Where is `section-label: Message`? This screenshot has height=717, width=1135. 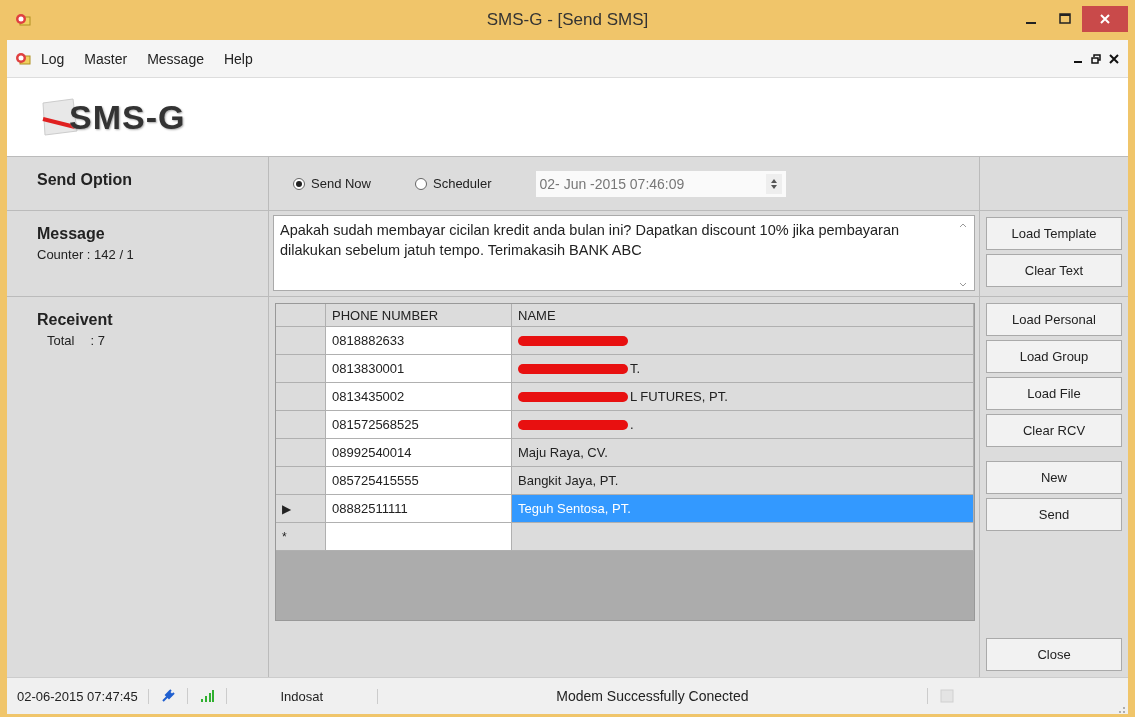 section-label: Message is located at coordinates (71, 234).